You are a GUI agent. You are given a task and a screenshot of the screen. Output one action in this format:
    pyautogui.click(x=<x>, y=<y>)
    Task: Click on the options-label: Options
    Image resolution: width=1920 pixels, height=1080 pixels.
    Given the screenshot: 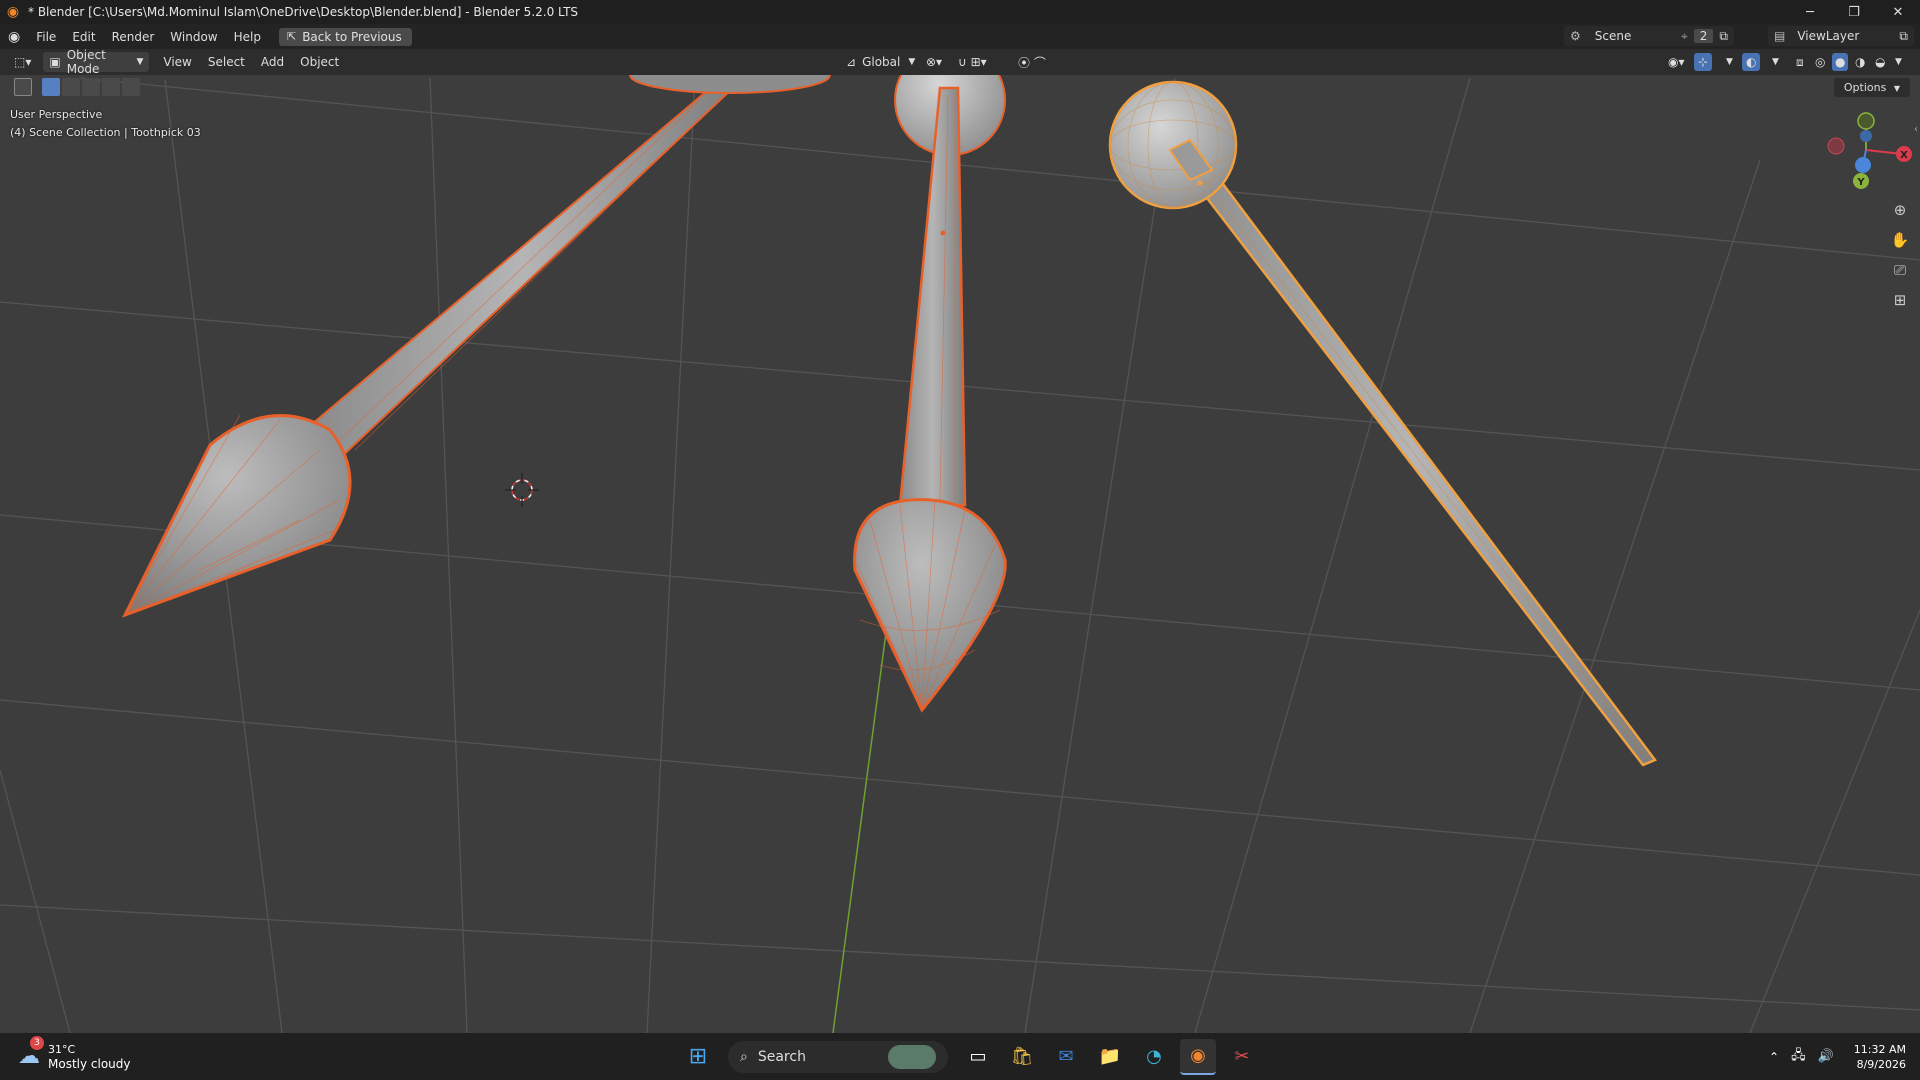 What is the action you would take?
    pyautogui.click(x=1865, y=87)
    